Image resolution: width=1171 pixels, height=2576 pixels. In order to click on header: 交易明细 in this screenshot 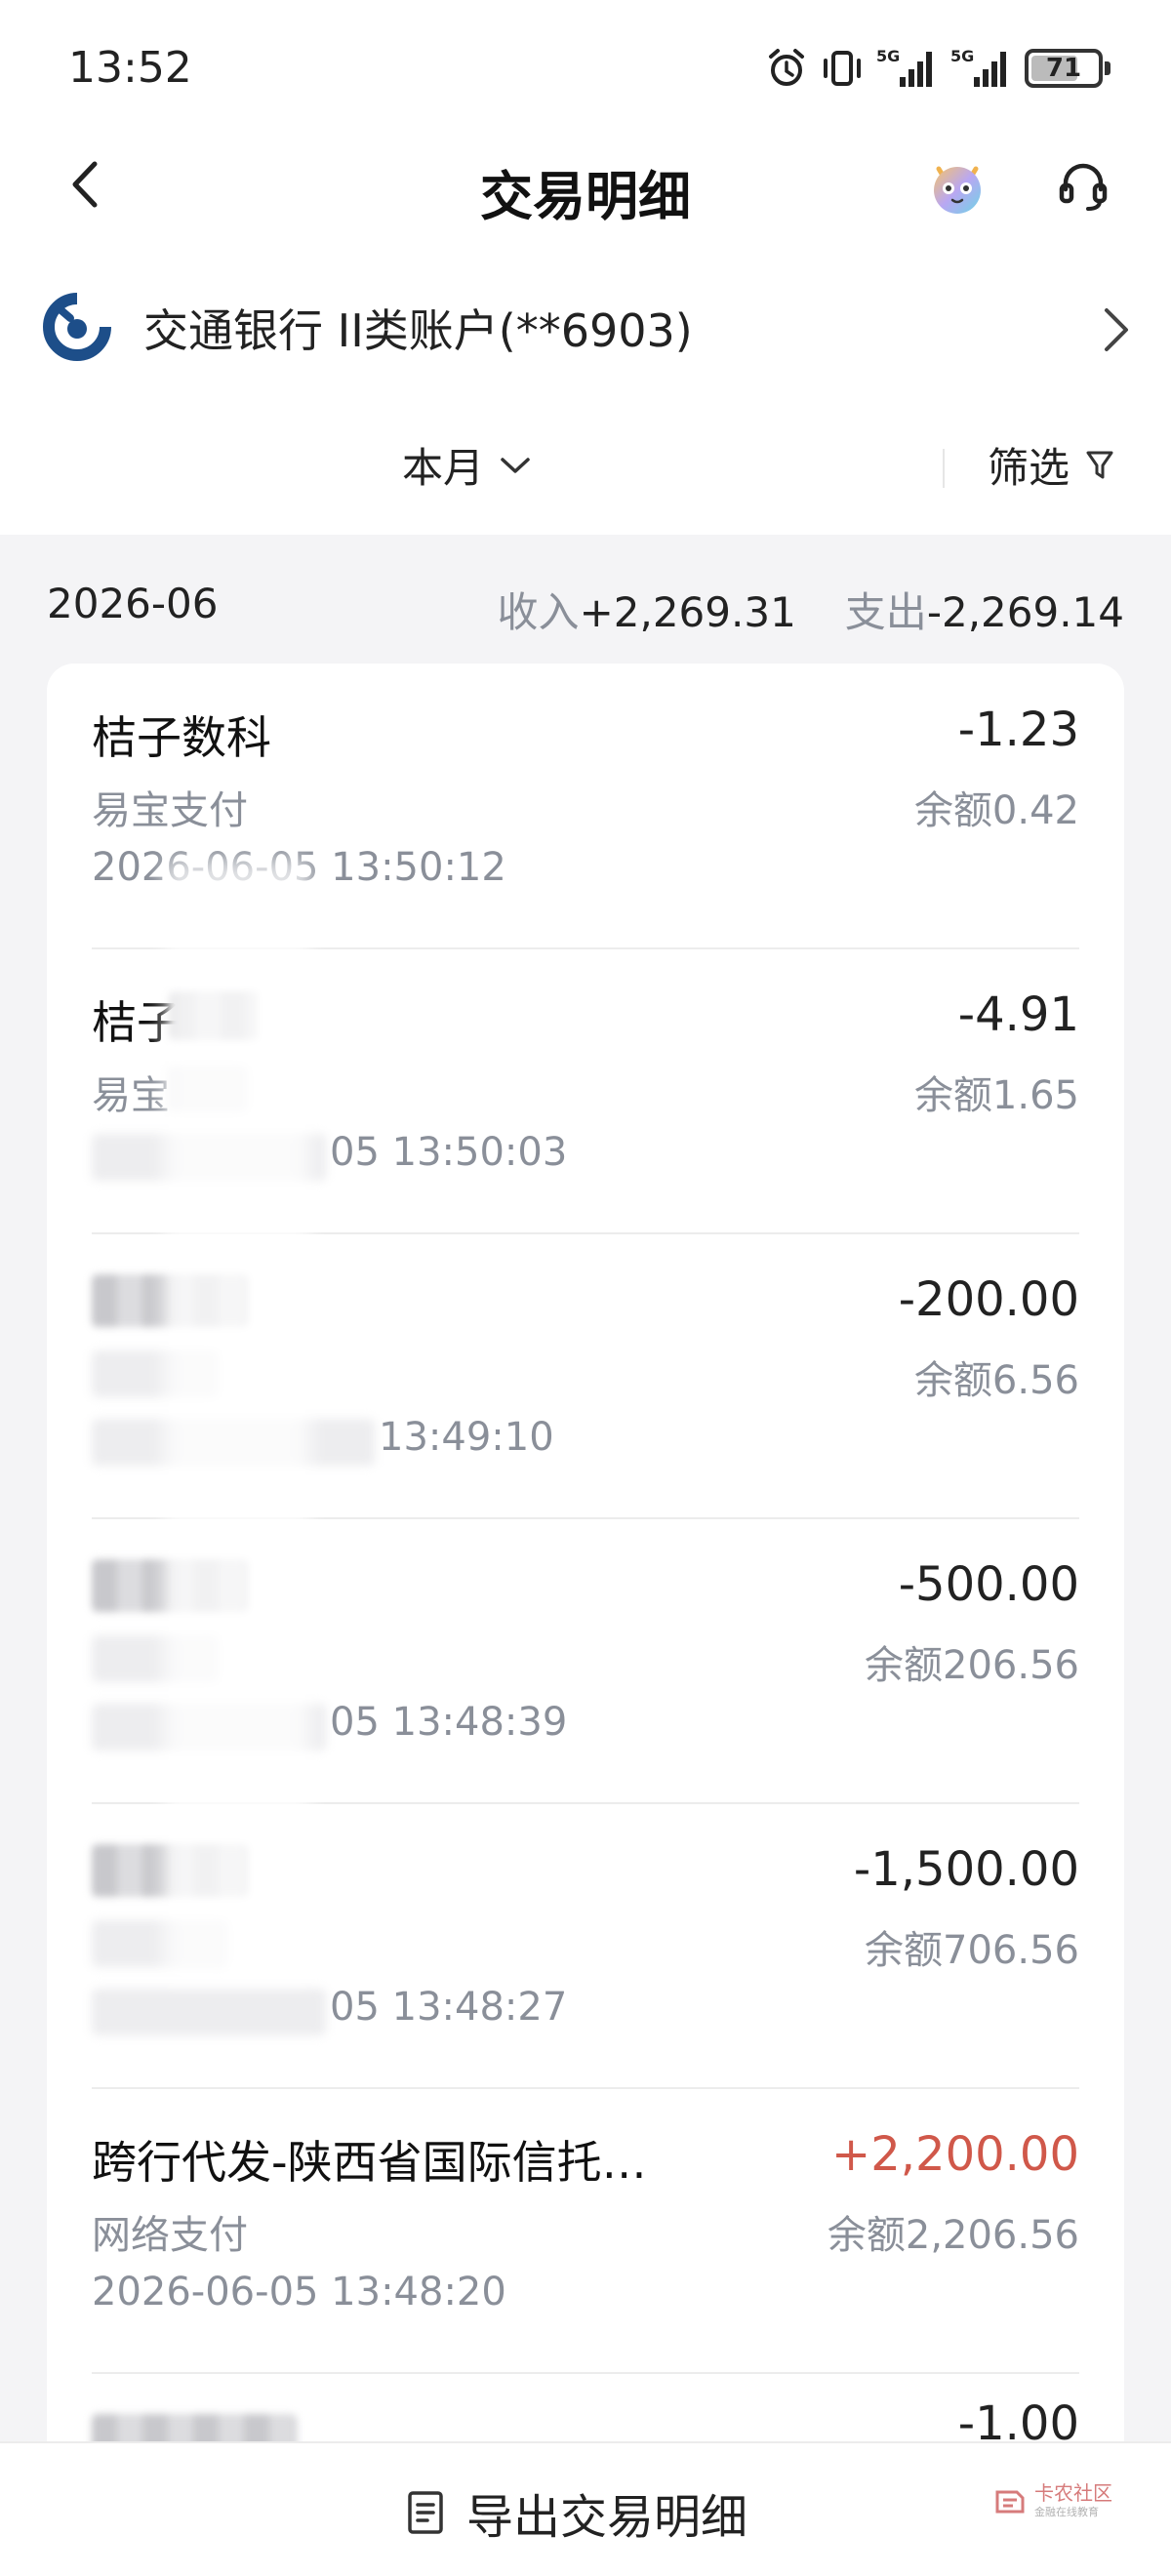, I will do `click(585, 185)`.